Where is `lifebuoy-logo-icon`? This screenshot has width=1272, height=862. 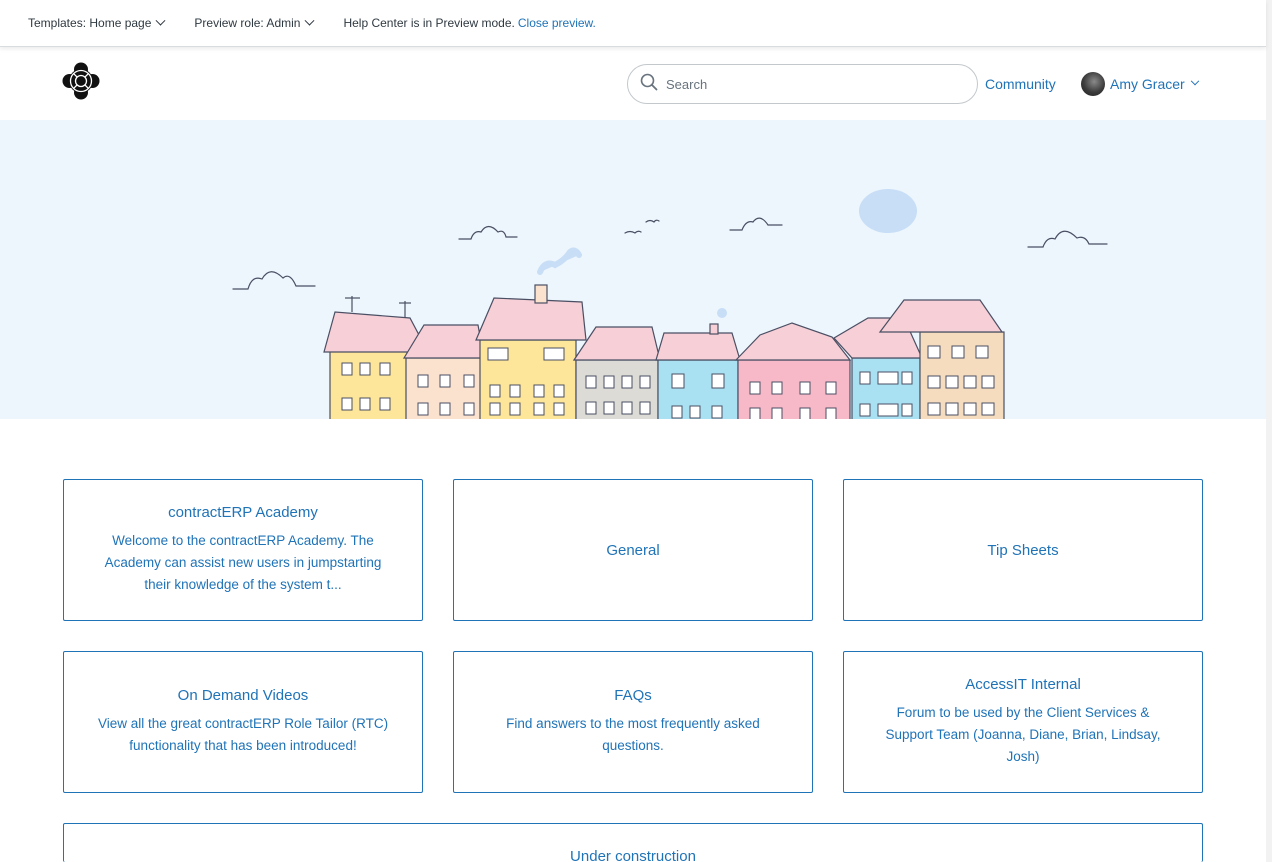 lifebuoy-logo-icon is located at coordinates (81, 81).